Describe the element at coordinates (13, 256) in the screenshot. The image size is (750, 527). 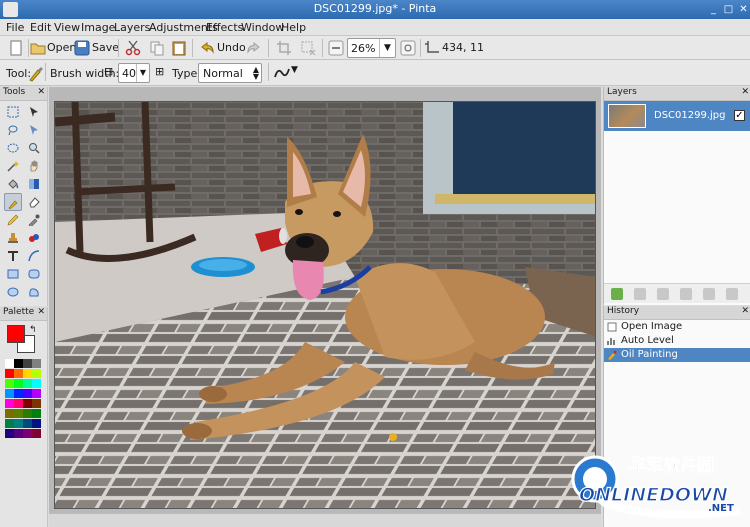
I see `text-tool` at that location.